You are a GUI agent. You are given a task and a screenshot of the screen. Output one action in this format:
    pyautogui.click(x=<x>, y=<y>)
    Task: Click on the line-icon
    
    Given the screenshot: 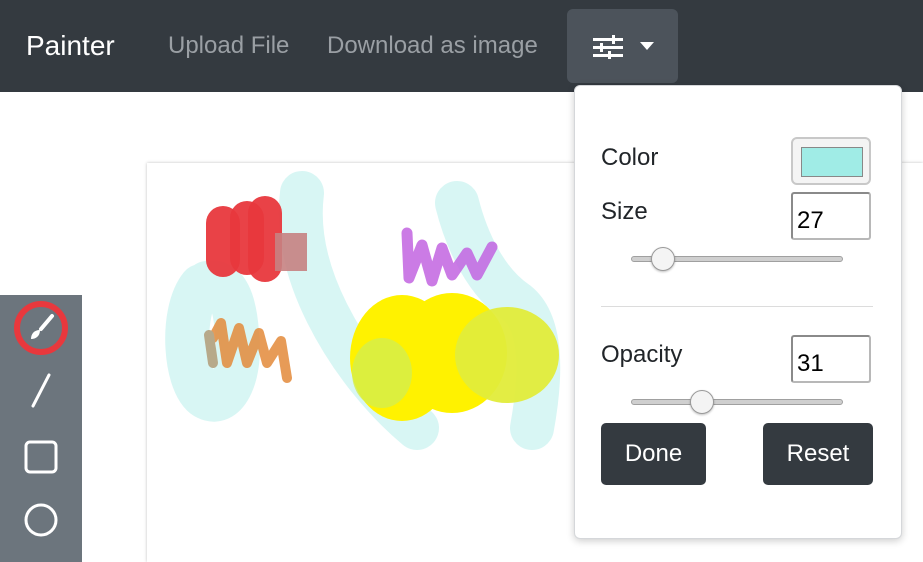 What is the action you would take?
    pyautogui.click(x=41, y=390)
    